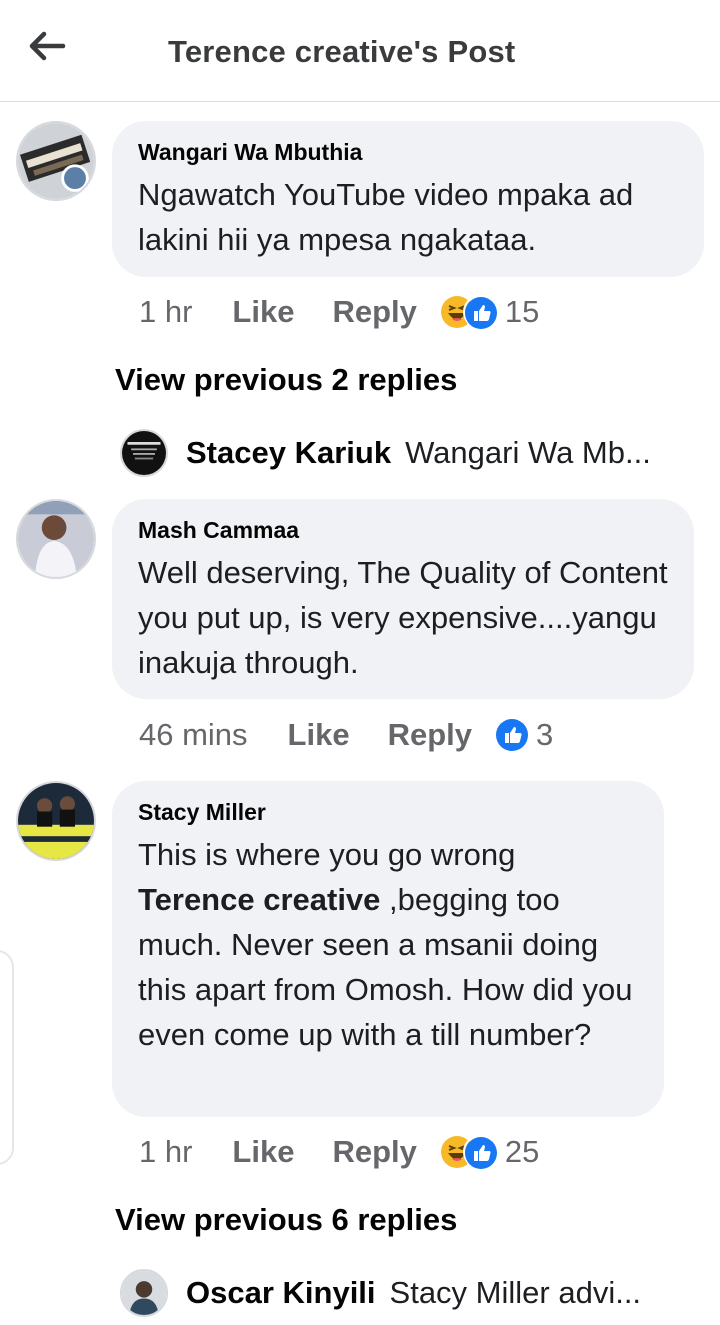 The image size is (720, 1325). I want to click on floating-panel-edge, so click(7, 1057).